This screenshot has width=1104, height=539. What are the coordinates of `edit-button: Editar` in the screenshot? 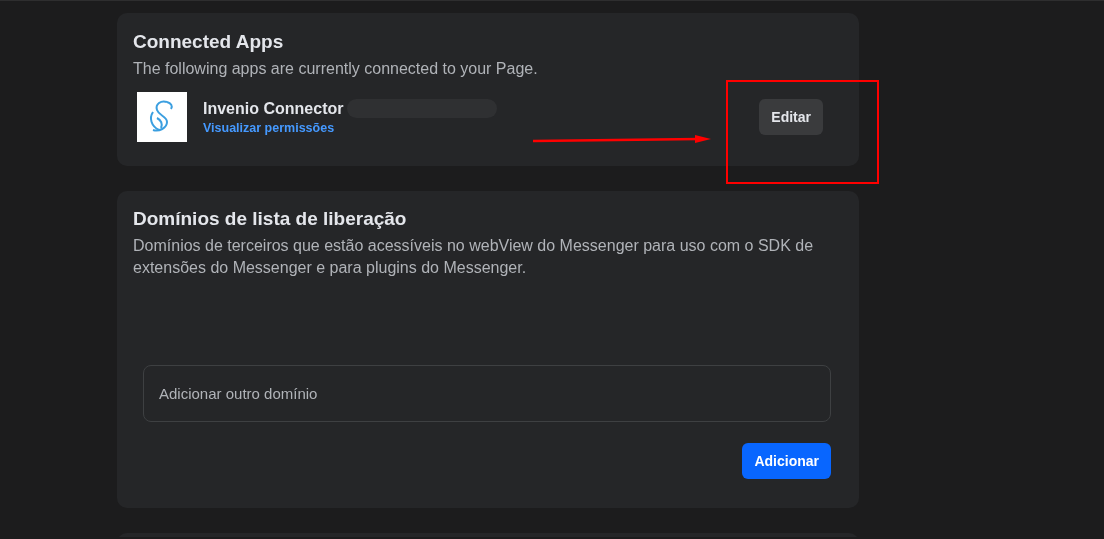 It's located at (791, 117).